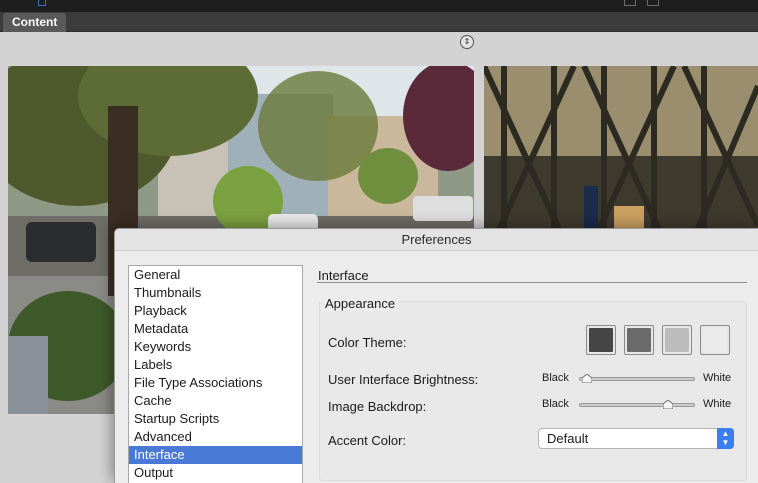  Describe the element at coordinates (379, 22) in the screenshot. I see `panel-tab-bar: Content` at that location.